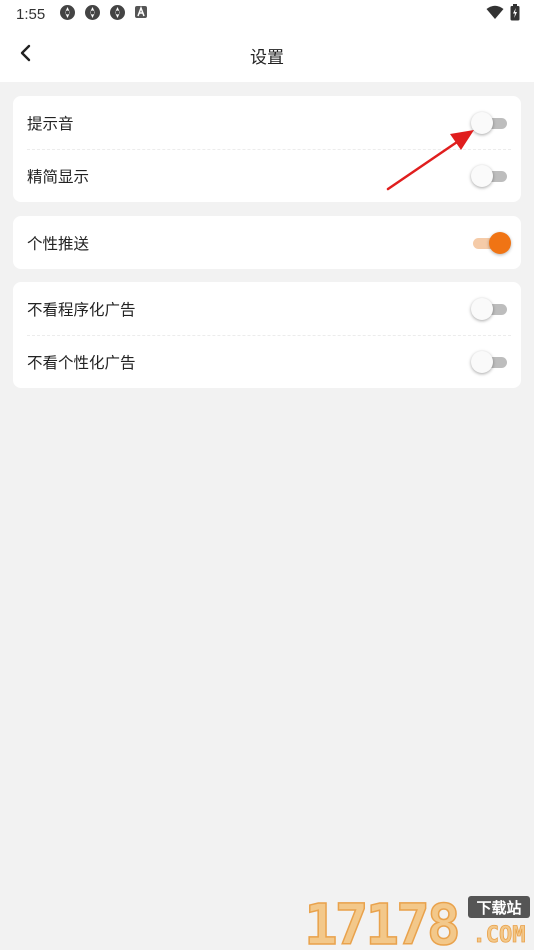 Image resolution: width=534 pixels, height=950 pixels. I want to click on back-button, so click(26, 55).